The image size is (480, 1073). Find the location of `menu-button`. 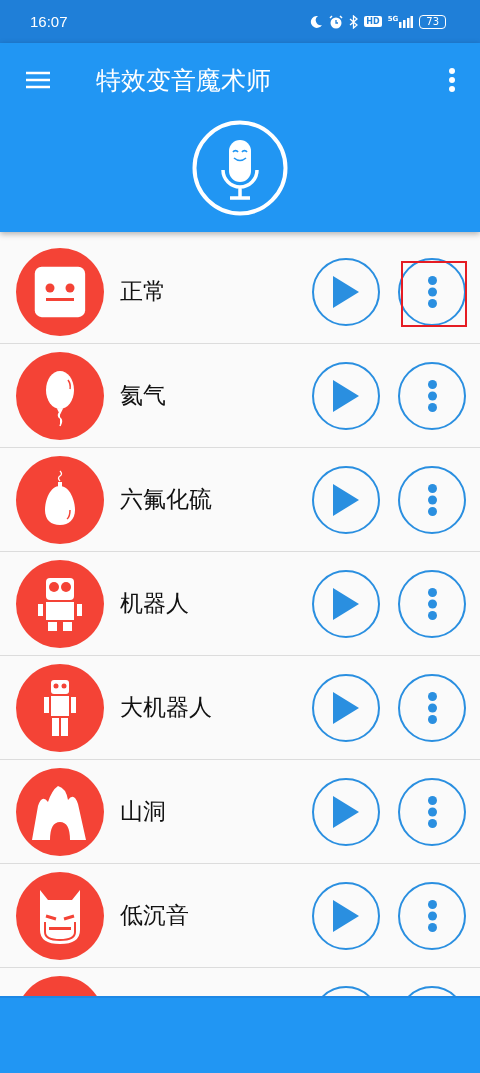

menu-button is located at coordinates (38, 80).